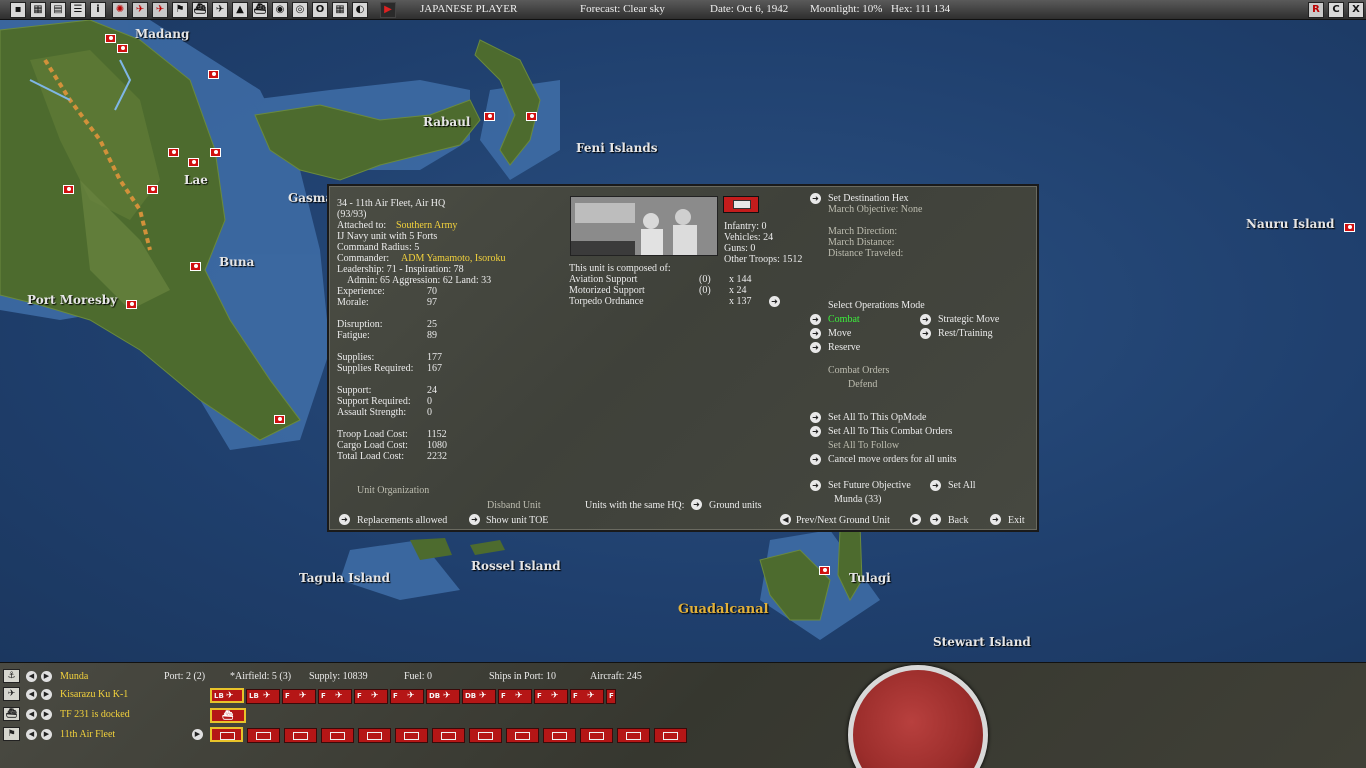 Image resolution: width=1366 pixels, height=768 pixels. What do you see at coordinates (925, 319) in the screenshot?
I see `strategic-mode-arrow-icon: ➜` at bounding box center [925, 319].